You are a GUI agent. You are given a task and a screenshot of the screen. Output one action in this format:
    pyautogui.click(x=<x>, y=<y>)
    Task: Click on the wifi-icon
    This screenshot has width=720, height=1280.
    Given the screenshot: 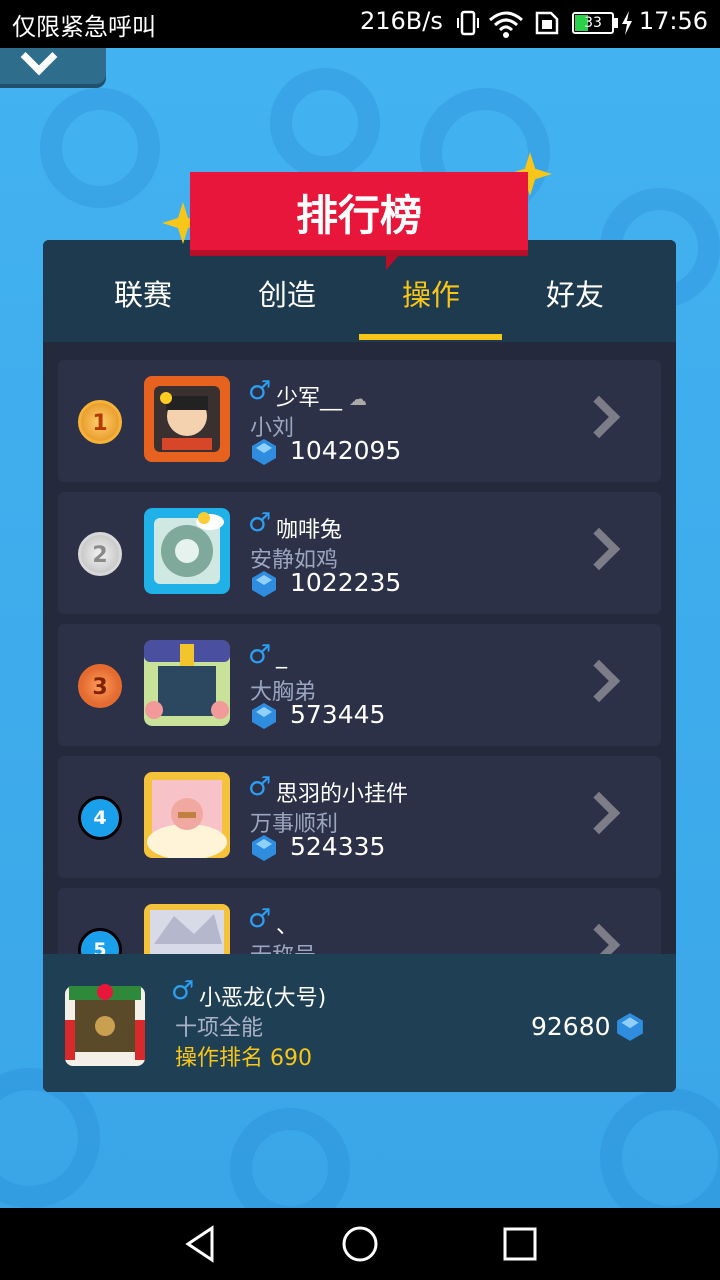 What is the action you would take?
    pyautogui.click(x=506, y=24)
    